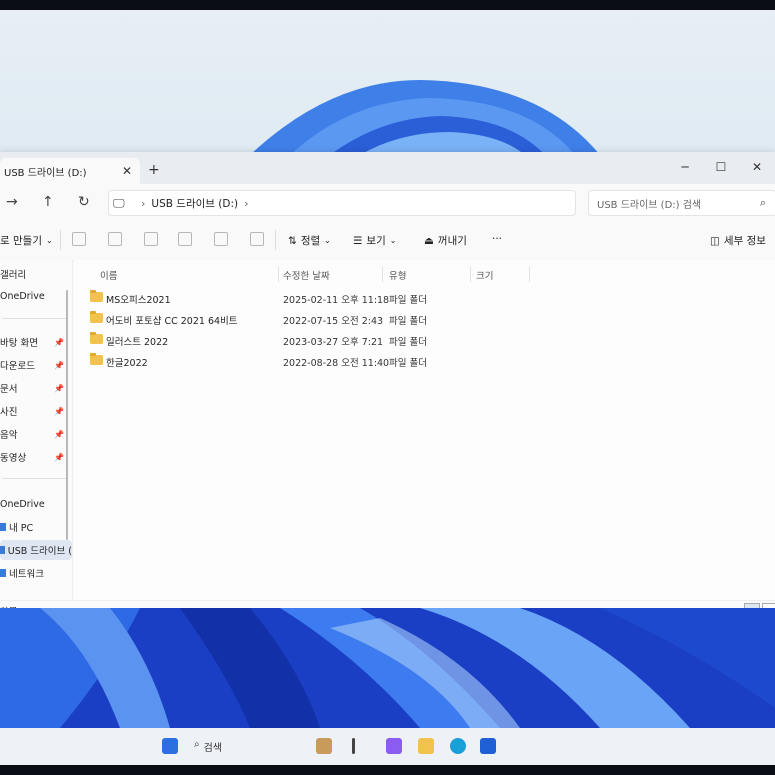 This screenshot has width=775, height=775. Describe the element at coordinates (194, 203) in the screenshot. I see `breadcrumb-usb-drive: USB 드라이브 (D:)` at that location.